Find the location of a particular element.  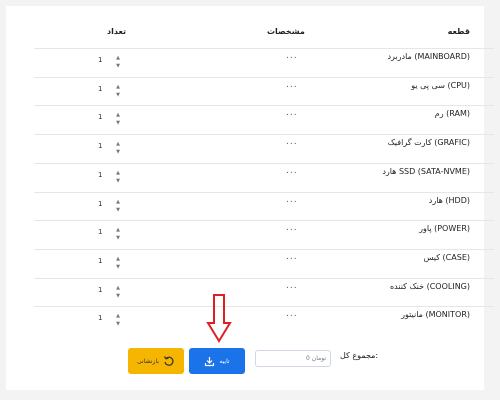

part-name: خنک کننده (COOLING) is located at coordinates (429, 286).